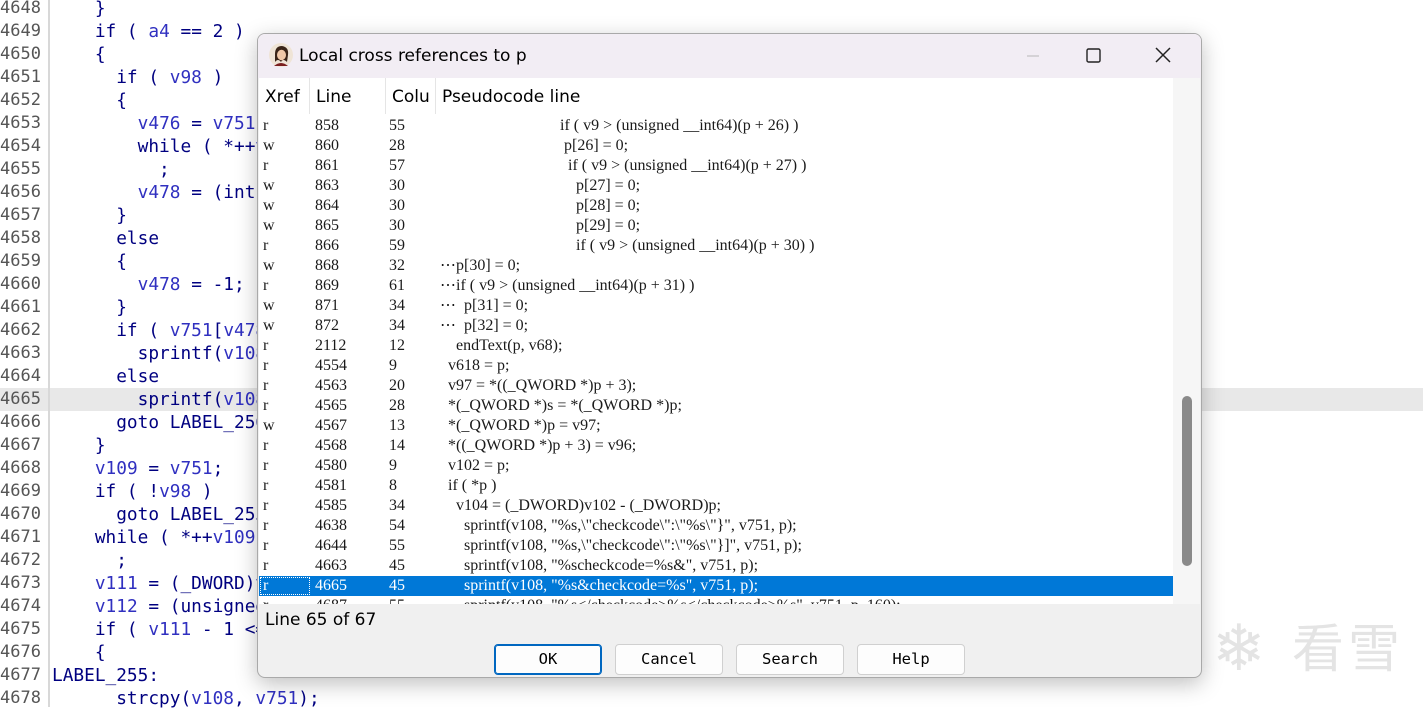  Describe the element at coordinates (1186, 341) in the screenshot. I see `vertical-scrollbar` at that location.